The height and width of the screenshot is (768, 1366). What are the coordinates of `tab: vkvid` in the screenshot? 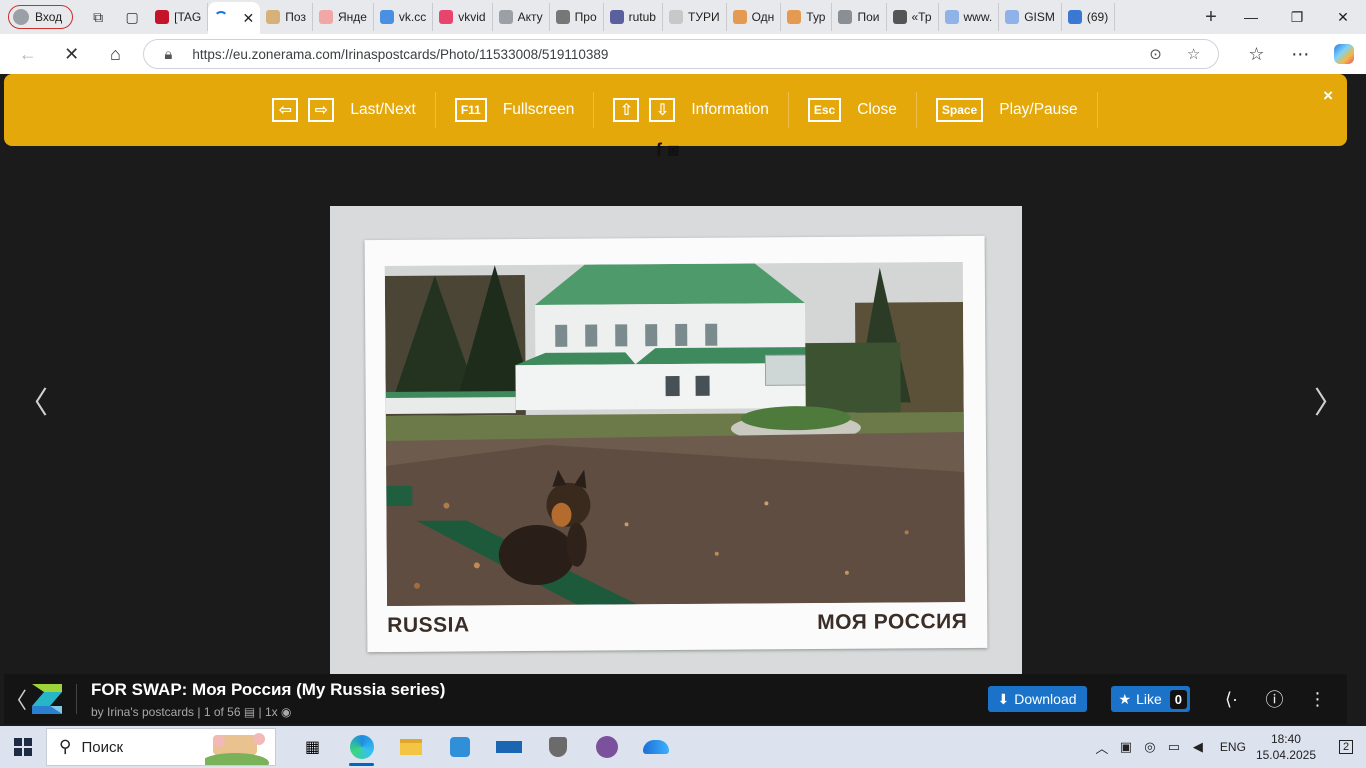 It's located at (463, 17).